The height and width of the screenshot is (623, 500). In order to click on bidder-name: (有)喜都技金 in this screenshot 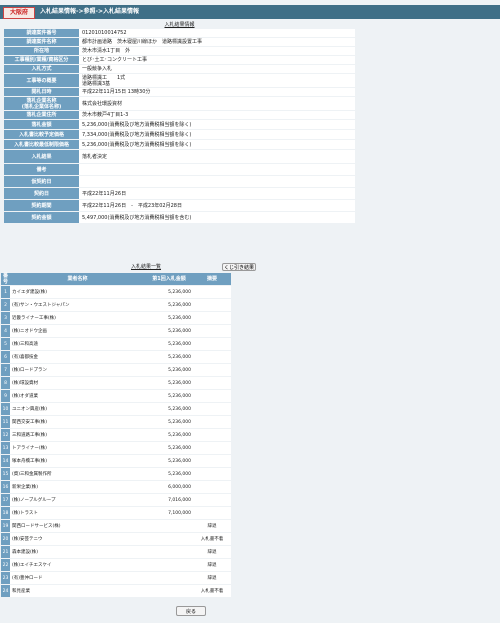, I will do `click(77, 357)`.